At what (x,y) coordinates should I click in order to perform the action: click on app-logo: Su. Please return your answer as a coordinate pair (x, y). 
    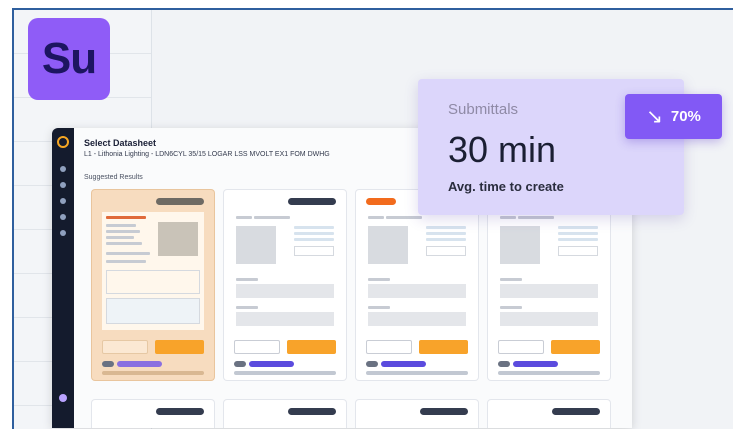
    Looking at the image, I should click on (69, 59).